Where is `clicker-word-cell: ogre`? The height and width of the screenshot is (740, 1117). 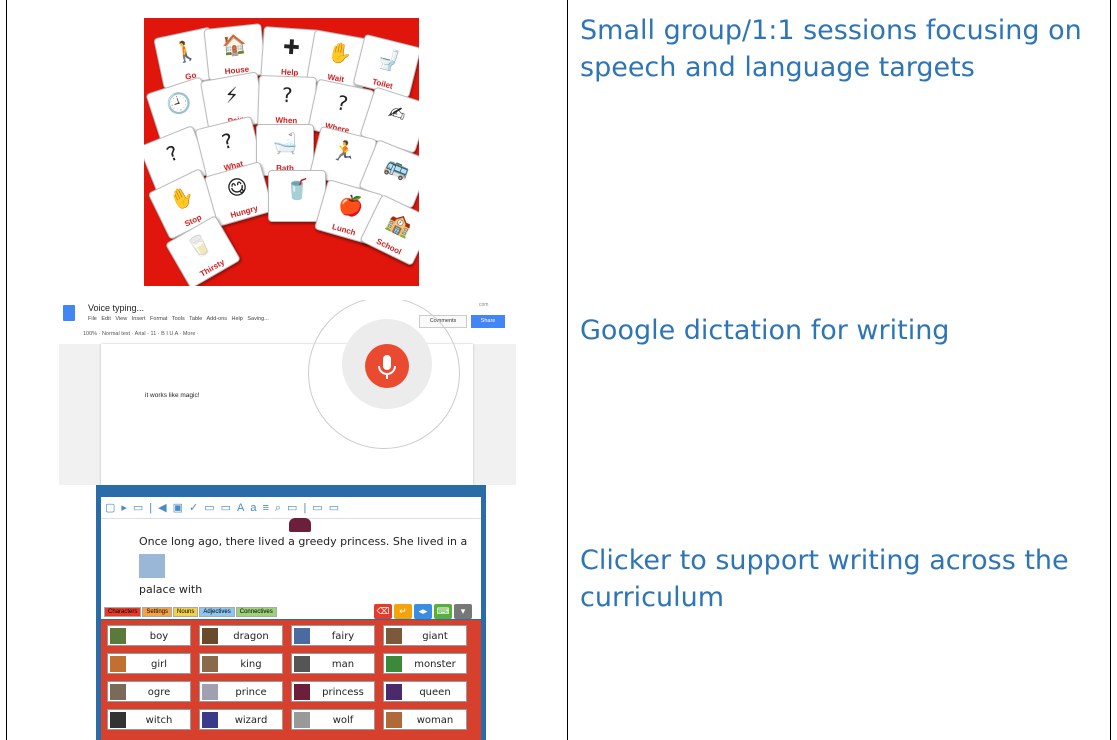 clicker-word-cell: ogre is located at coordinates (149, 691).